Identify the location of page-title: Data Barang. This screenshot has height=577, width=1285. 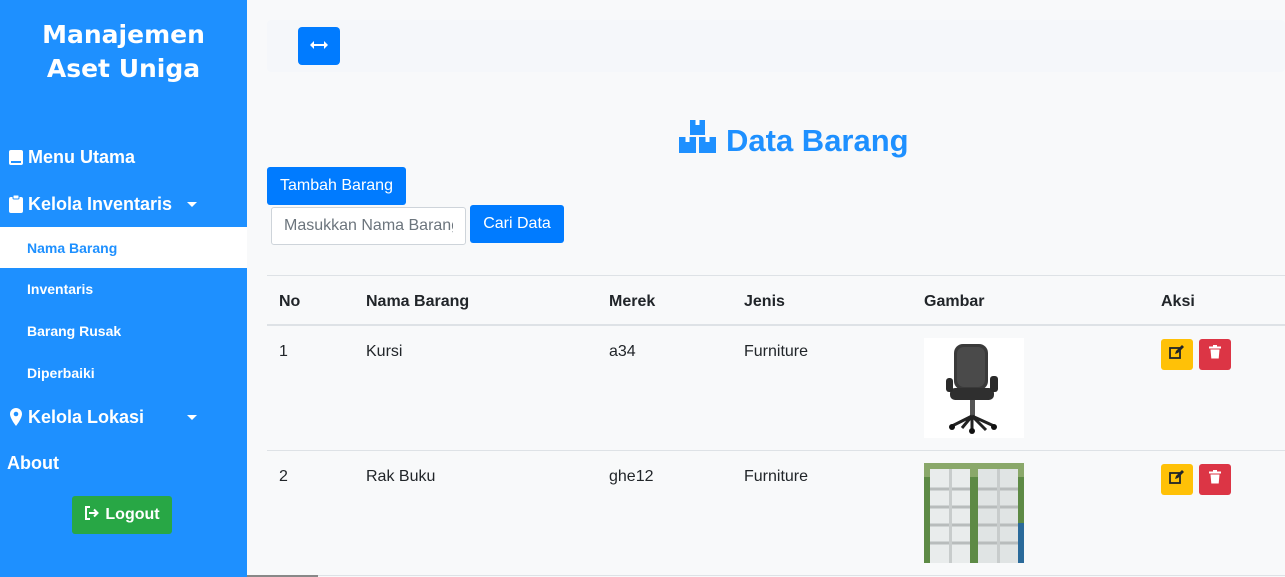
(794, 140).